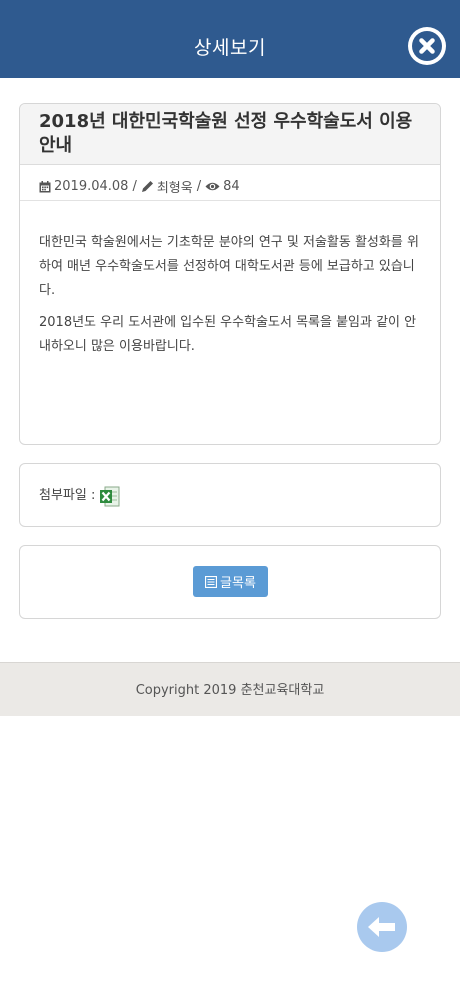  I want to click on article-header: 2018년 대한민국학술원 선정 우수학술도서 이용안내, so click(230, 134).